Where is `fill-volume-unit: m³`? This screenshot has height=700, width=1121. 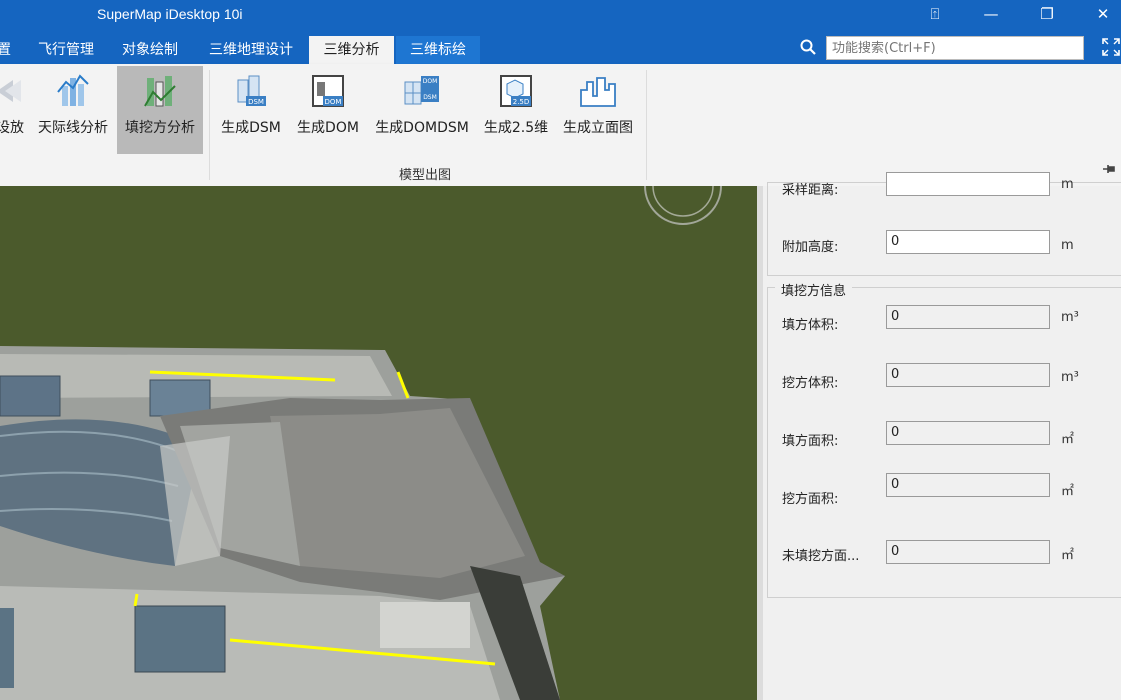
fill-volume-unit: m³ is located at coordinates (1070, 317).